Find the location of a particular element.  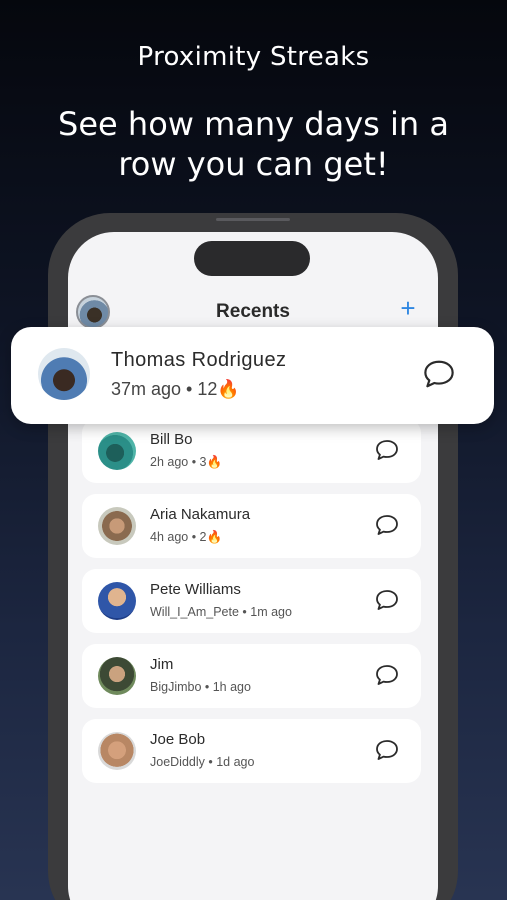

contact-detail: Will_I_Am_Pete • 1m ago is located at coordinates (221, 612).